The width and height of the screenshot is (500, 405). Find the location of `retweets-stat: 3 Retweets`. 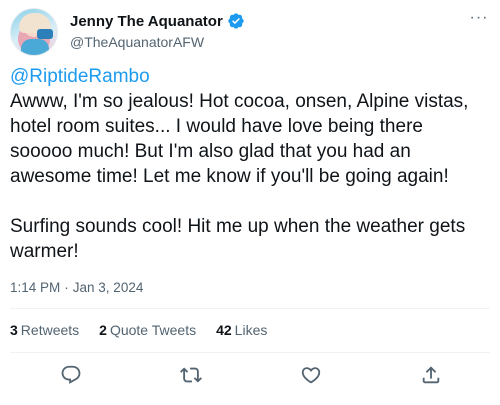

retweets-stat: 3 Retweets is located at coordinates (44, 330).